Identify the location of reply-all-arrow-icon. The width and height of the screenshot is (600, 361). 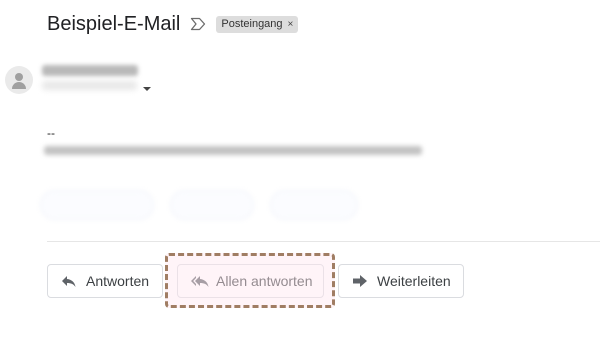
(199, 281).